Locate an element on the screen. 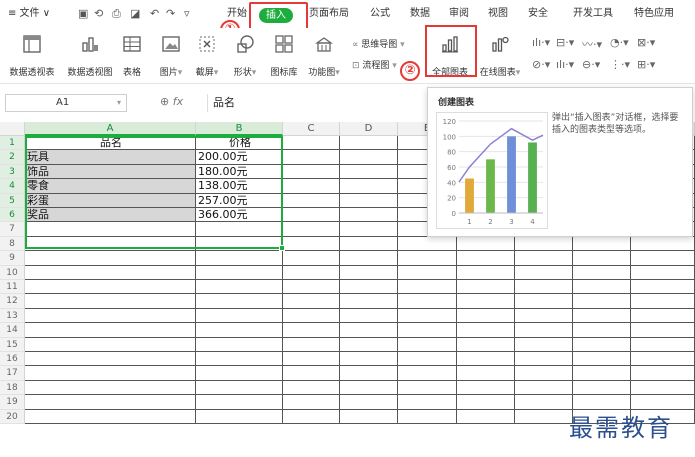 This screenshot has width=695, height=457. area-chart-dropdown: ⊠·▾ is located at coordinates (646, 42).